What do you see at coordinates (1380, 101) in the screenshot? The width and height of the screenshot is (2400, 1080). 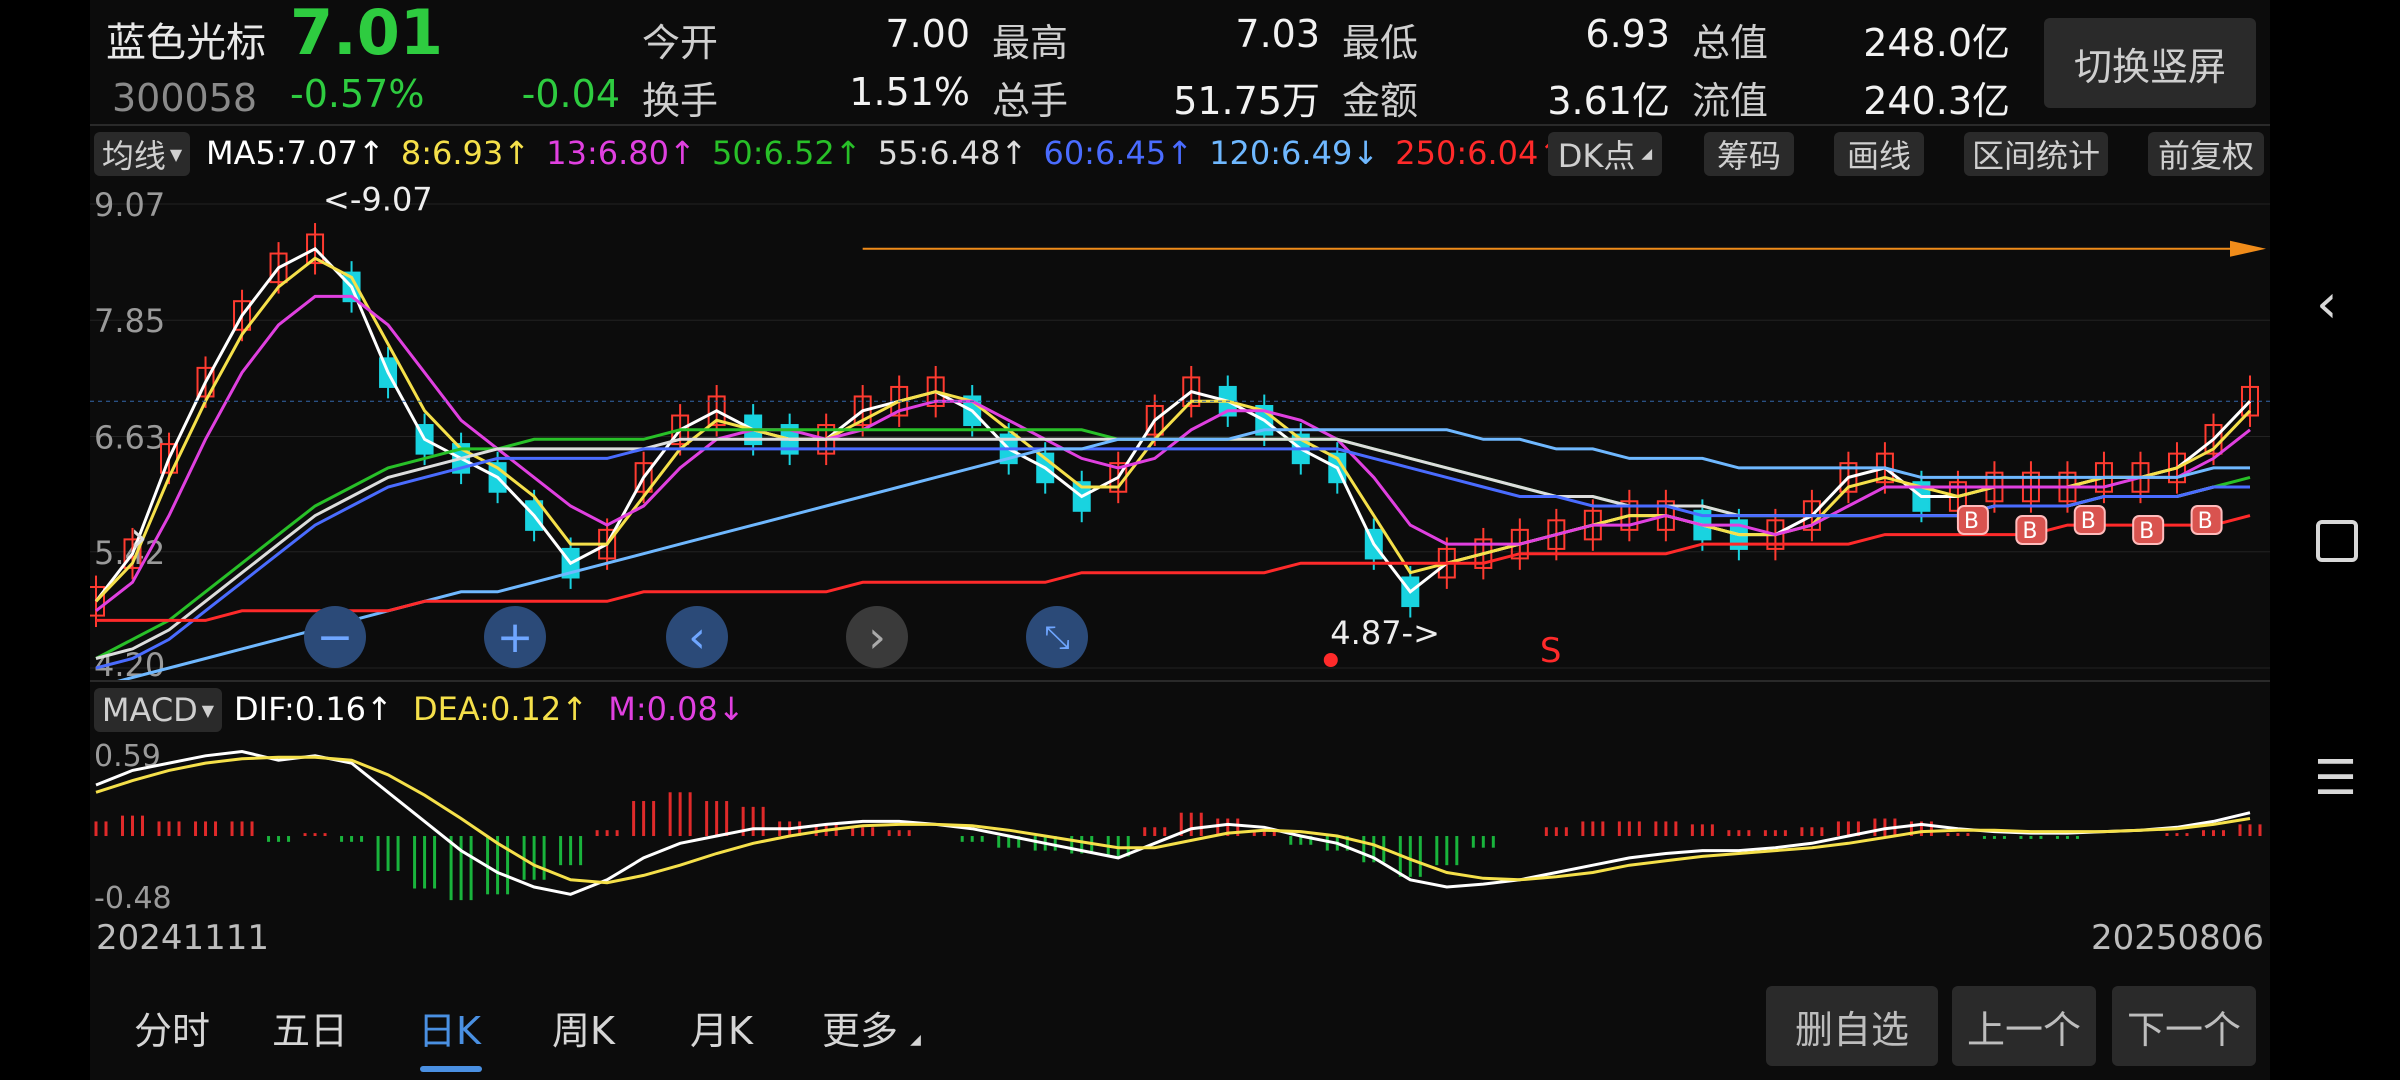 I see `amount-label: 金额` at bounding box center [1380, 101].